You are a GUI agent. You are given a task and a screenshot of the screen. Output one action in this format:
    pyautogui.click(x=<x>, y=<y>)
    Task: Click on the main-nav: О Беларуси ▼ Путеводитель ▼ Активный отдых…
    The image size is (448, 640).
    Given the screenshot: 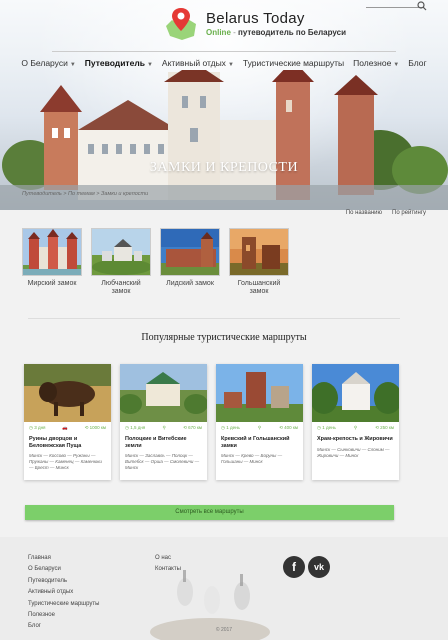 What is the action you would take?
    pyautogui.click(x=224, y=63)
    